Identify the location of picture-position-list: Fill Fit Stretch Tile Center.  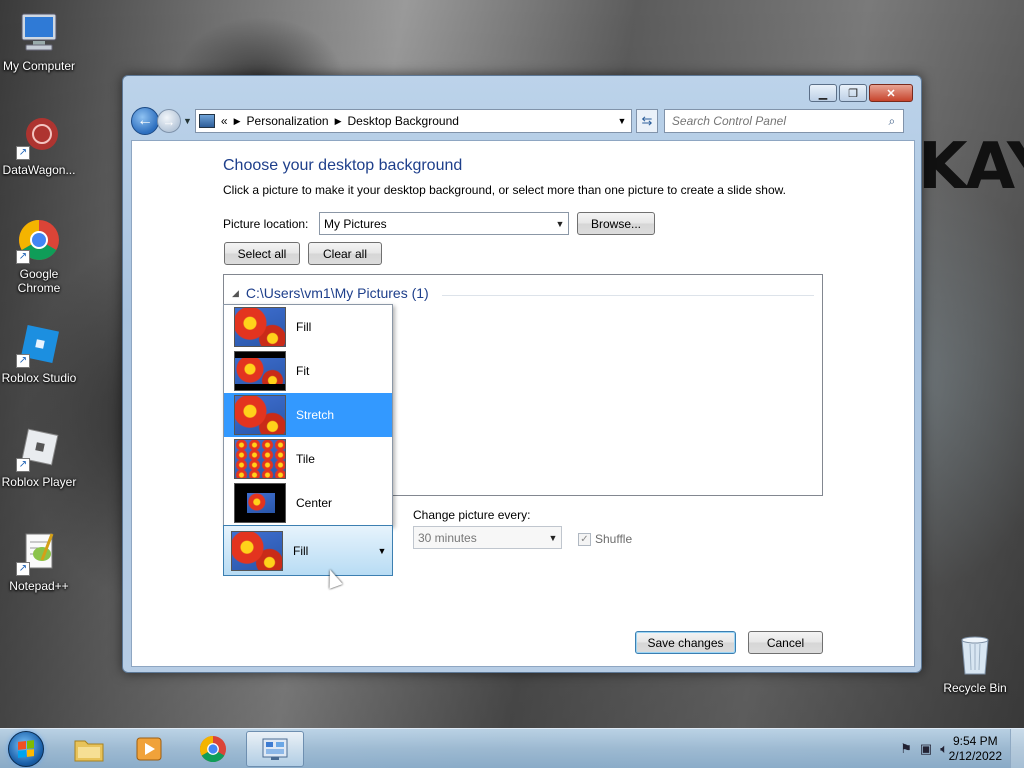
(308, 415).